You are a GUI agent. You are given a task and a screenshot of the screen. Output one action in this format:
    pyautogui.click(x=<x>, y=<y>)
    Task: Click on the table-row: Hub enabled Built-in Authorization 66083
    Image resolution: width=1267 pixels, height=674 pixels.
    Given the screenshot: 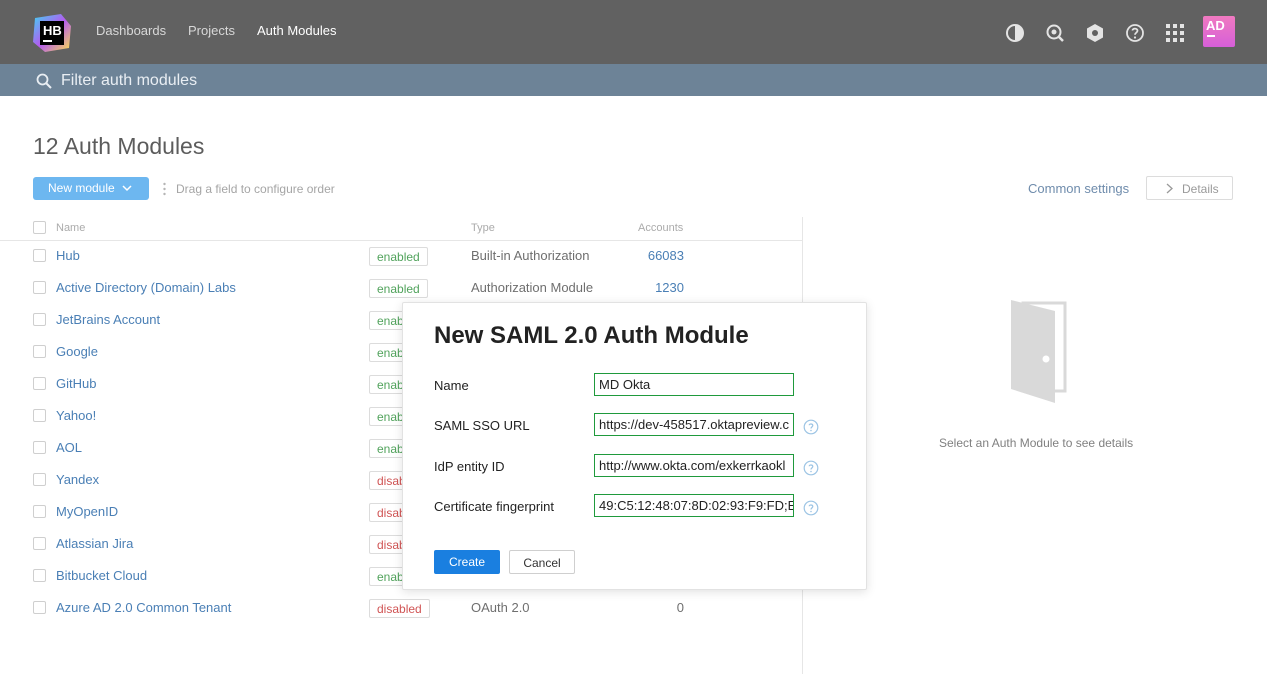 What is the action you would take?
    pyautogui.click(x=401, y=256)
    